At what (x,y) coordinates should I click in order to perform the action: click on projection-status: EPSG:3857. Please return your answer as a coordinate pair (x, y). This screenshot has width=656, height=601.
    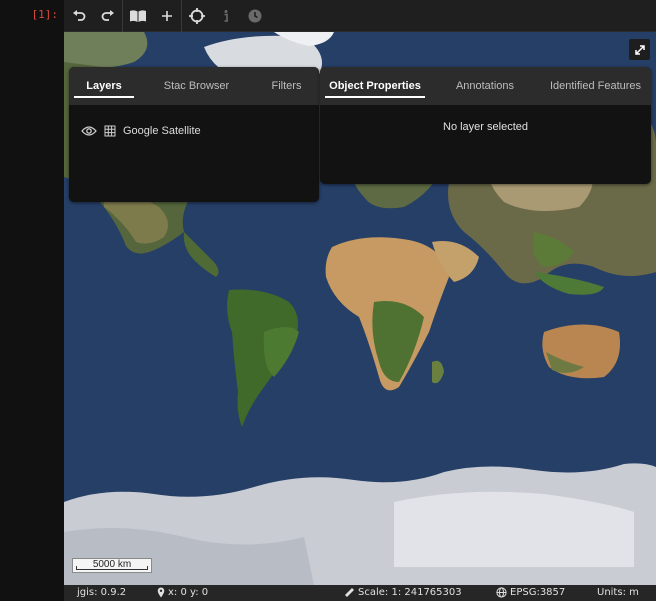
    Looking at the image, I should click on (530, 592).